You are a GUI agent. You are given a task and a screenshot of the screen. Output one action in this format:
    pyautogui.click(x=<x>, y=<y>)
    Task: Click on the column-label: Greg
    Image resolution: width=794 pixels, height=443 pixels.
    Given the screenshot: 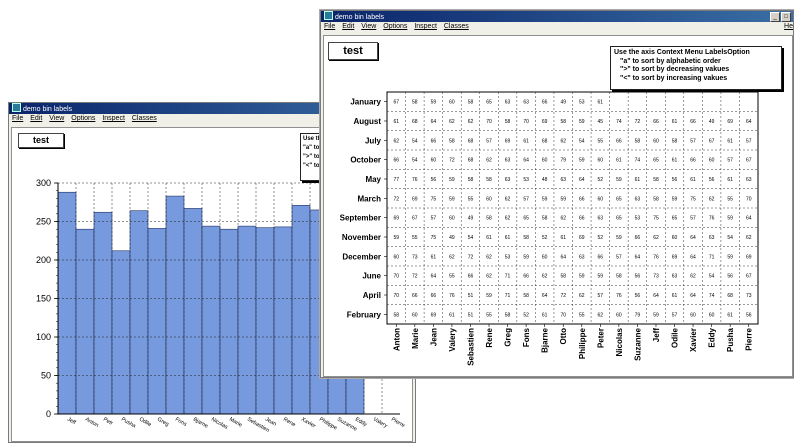 What is the action you would take?
    pyautogui.click(x=508, y=337)
    